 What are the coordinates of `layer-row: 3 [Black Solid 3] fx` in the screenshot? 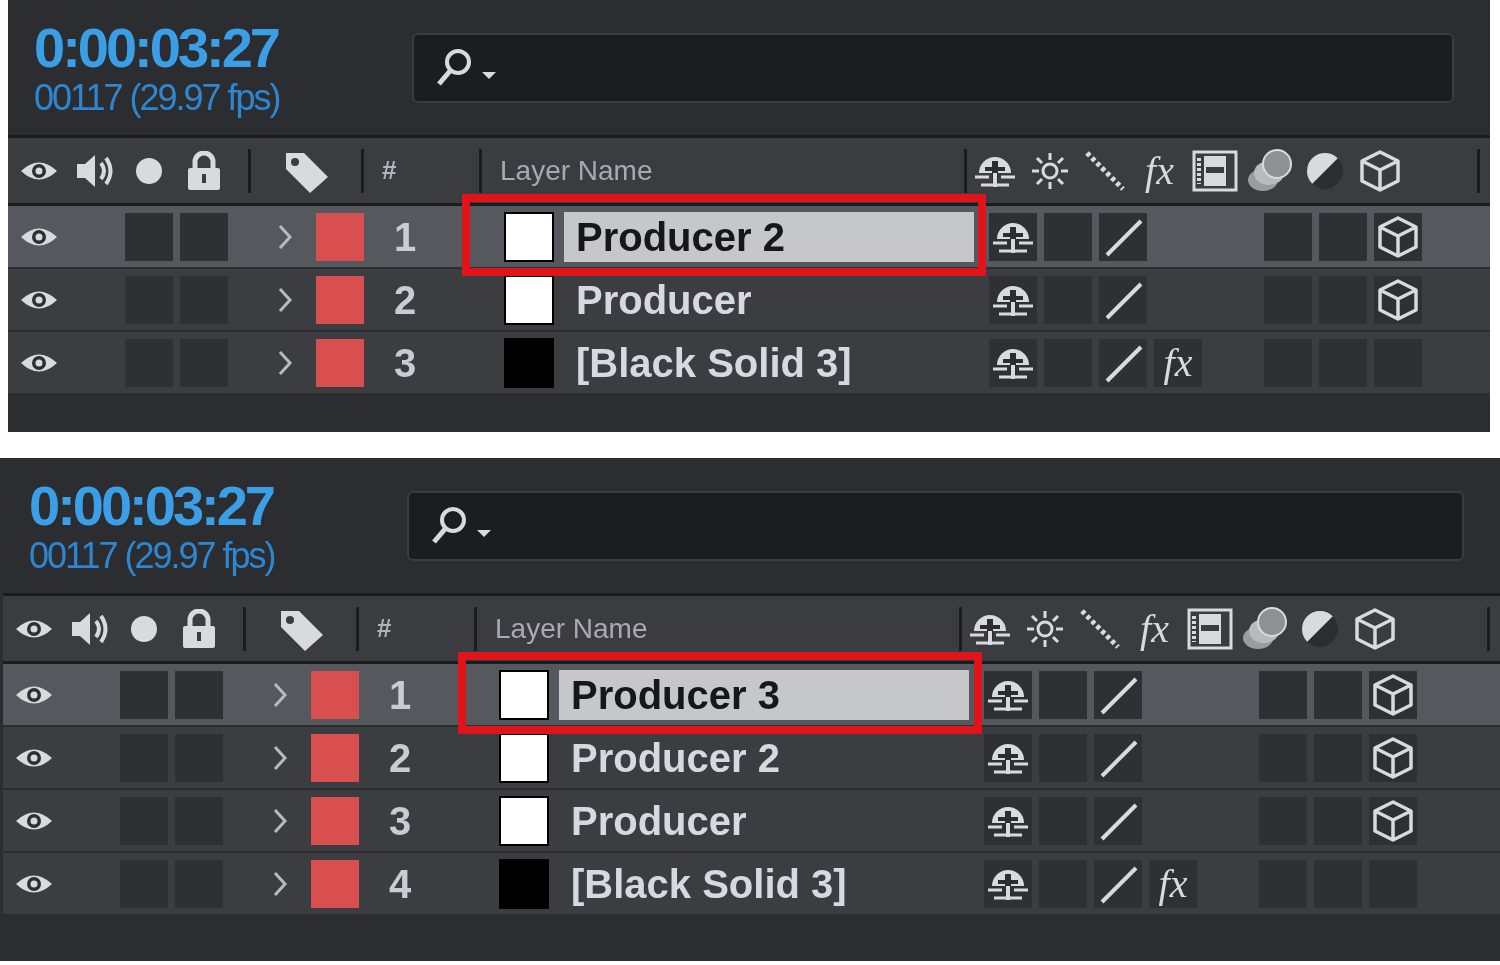 It's located at (749, 363).